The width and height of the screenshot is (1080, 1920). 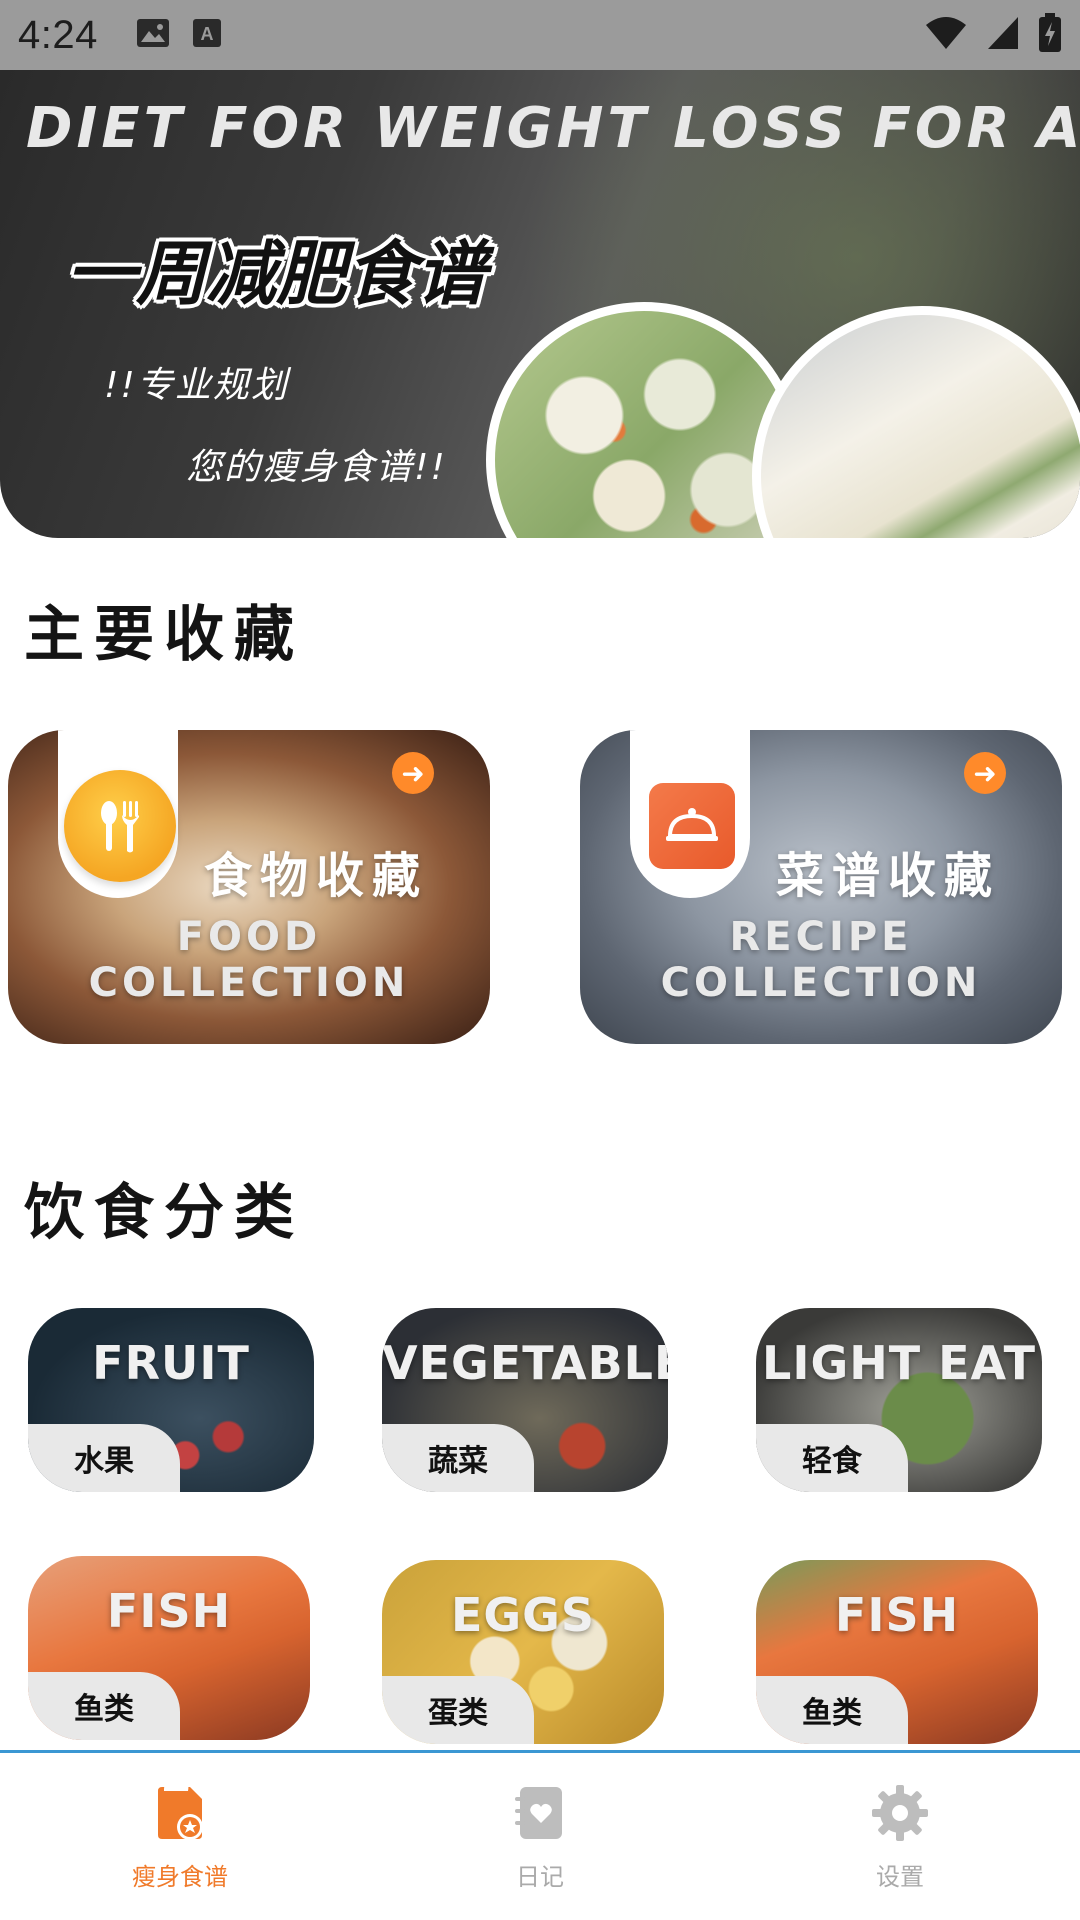 I want to click on category-label-en: VEGETABLE, so click(x=525, y=1363).